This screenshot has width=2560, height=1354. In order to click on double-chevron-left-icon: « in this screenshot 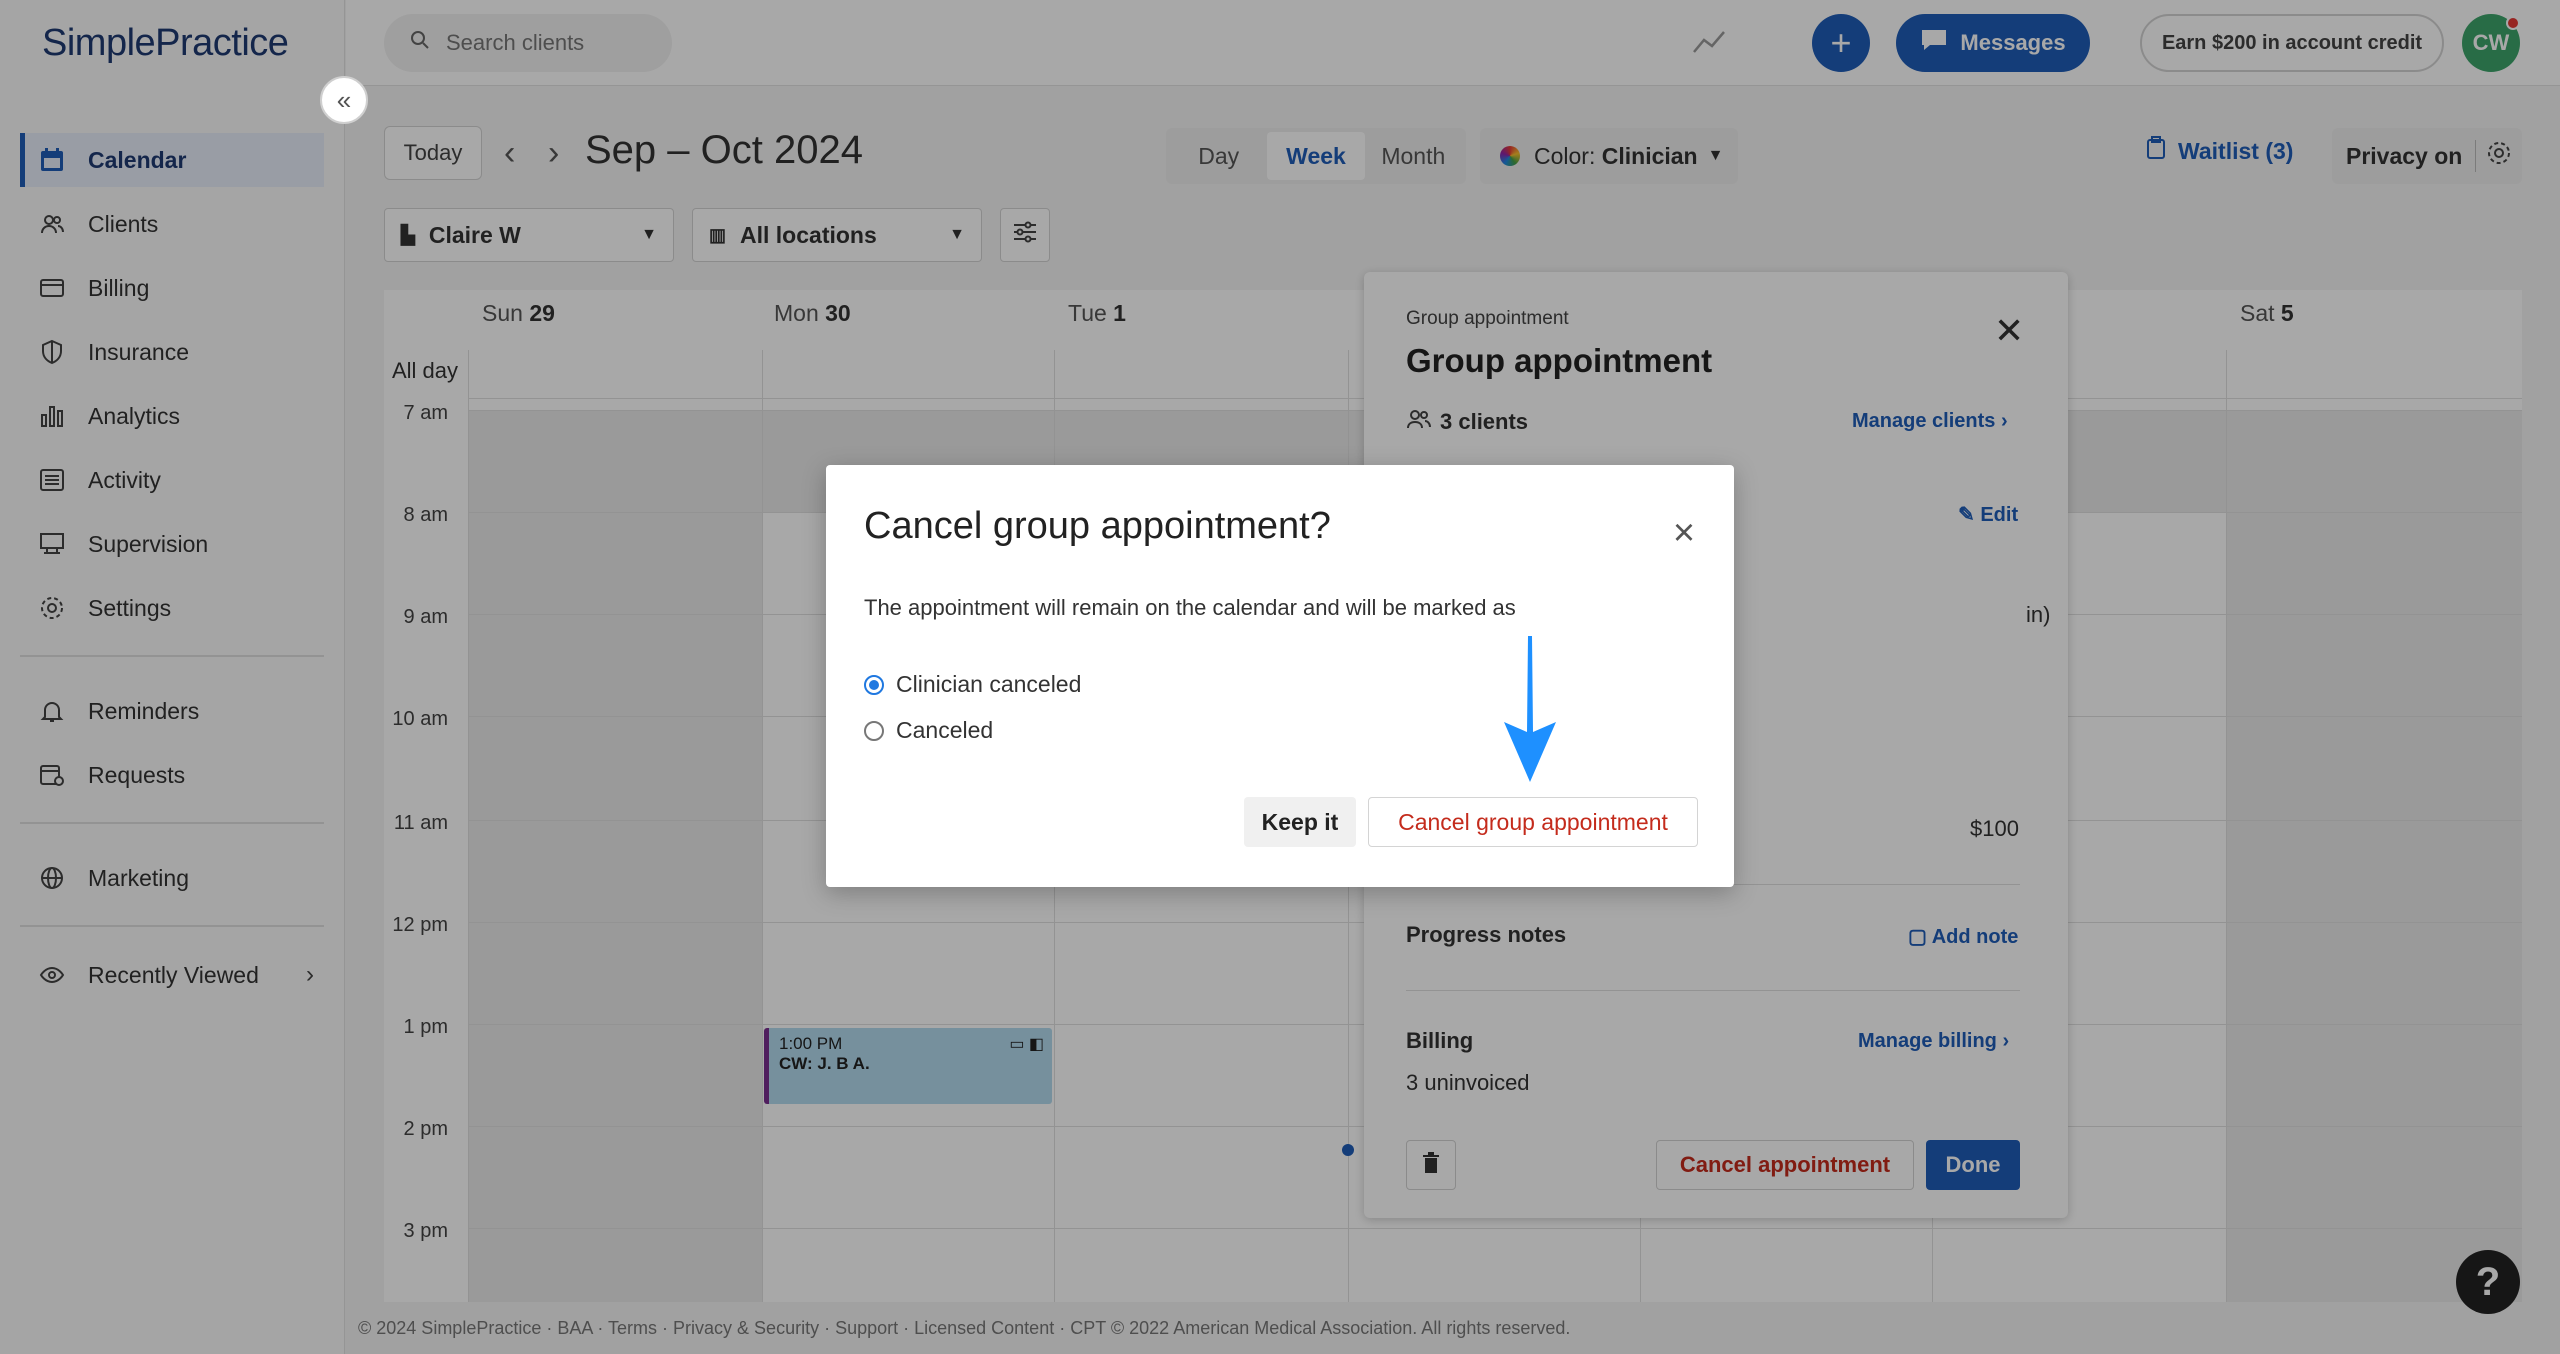, I will do `click(344, 99)`.